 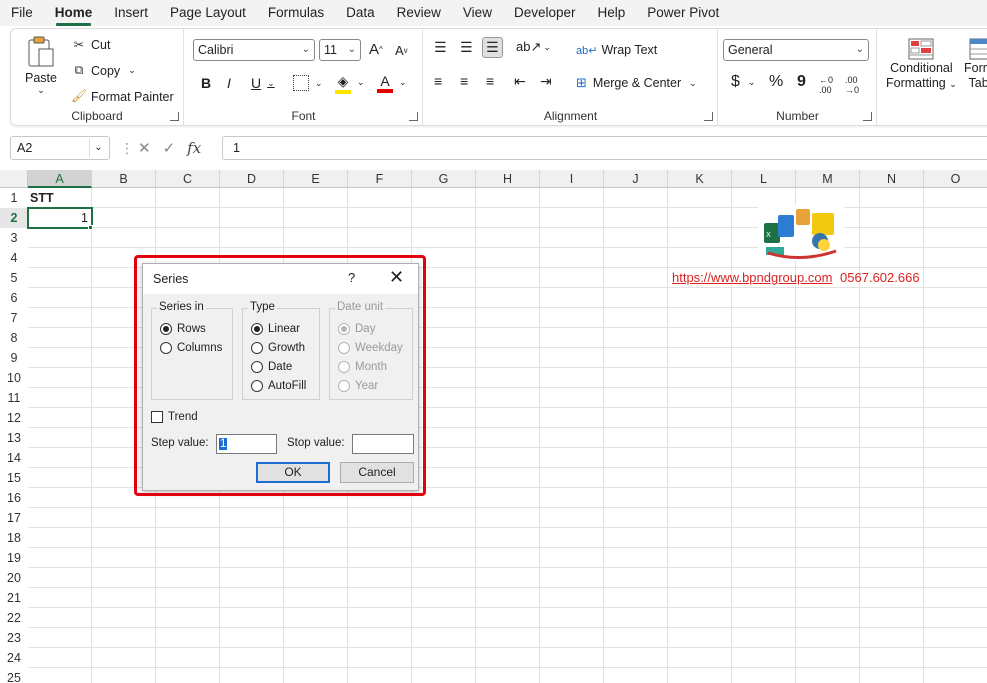 What do you see at coordinates (796, 50) in the screenshot?
I see `number-format-select: General ⌄` at bounding box center [796, 50].